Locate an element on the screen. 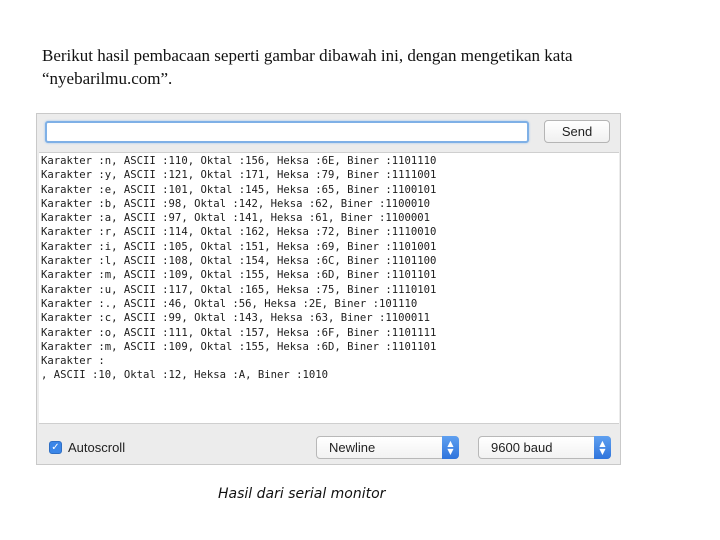  baud-rate-value: 9600 baud is located at coordinates (522, 447).